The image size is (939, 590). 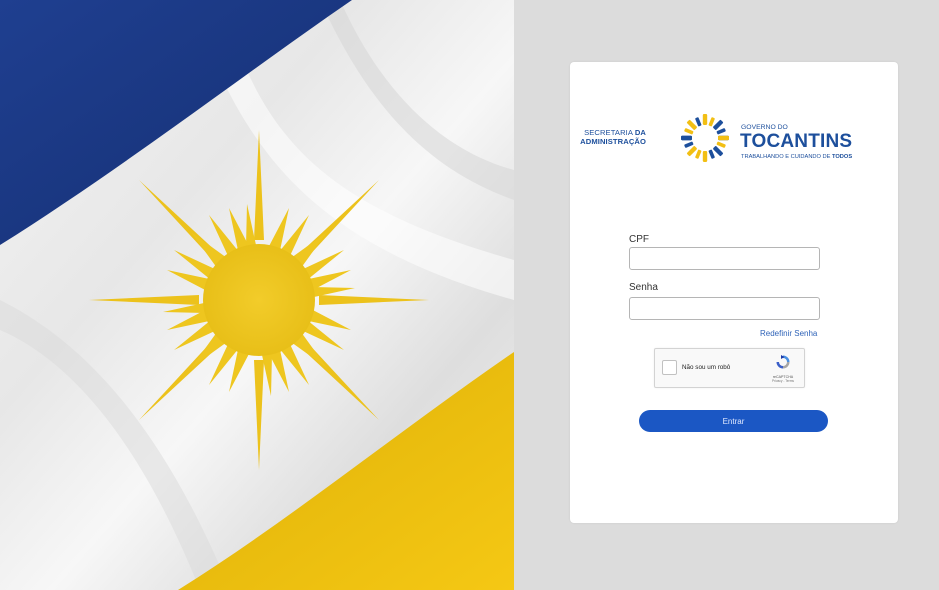 What do you see at coordinates (764, 127) in the screenshot?
I see `governo-do-label: GOVERNO DO` at bounding box center [764, 127].